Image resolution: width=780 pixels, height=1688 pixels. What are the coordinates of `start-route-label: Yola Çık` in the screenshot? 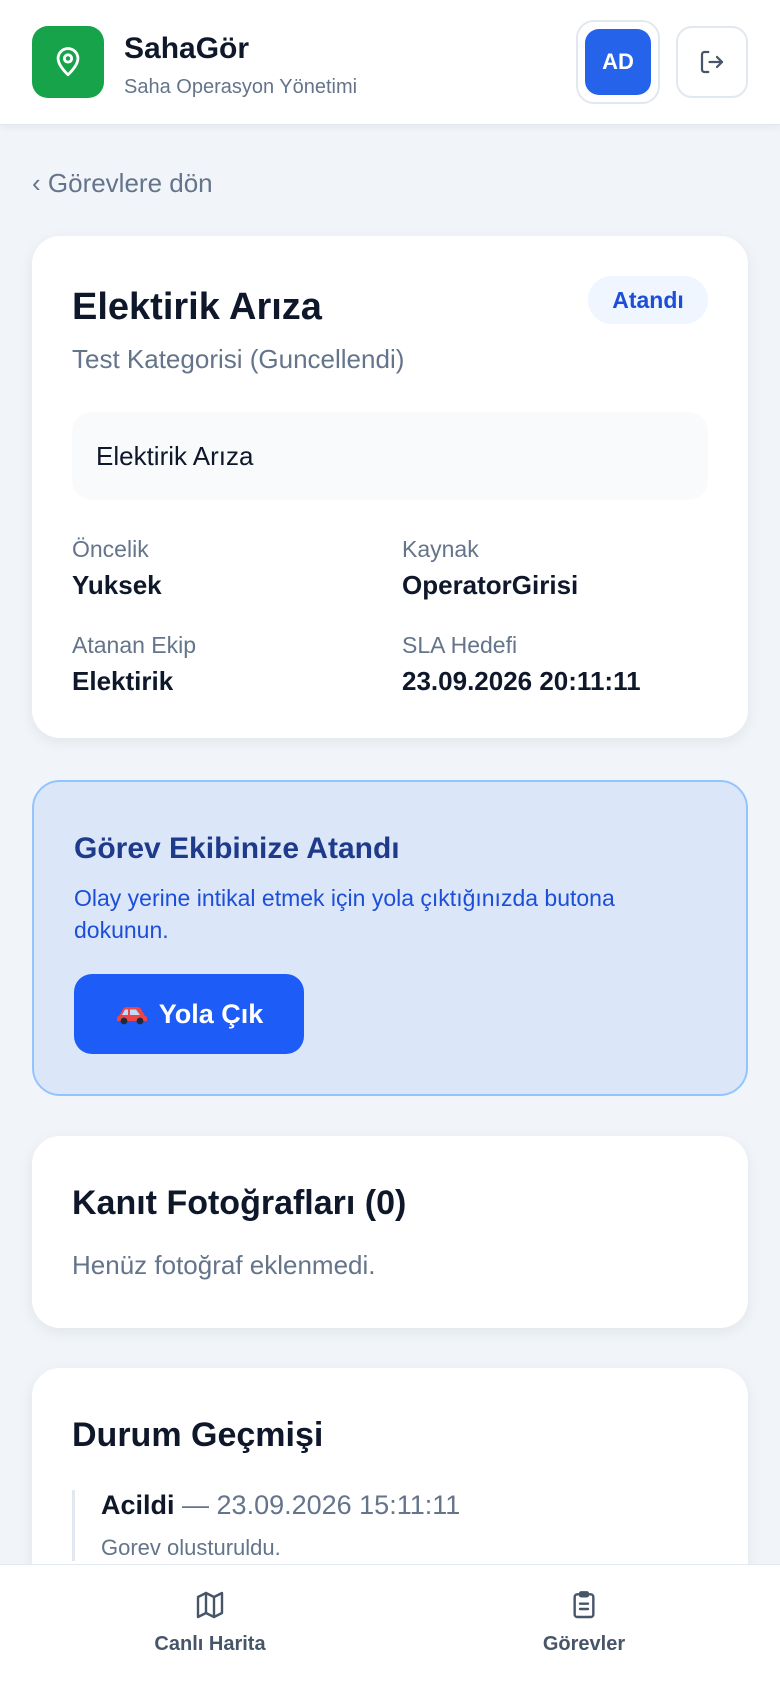 It's located at (211, 1013).